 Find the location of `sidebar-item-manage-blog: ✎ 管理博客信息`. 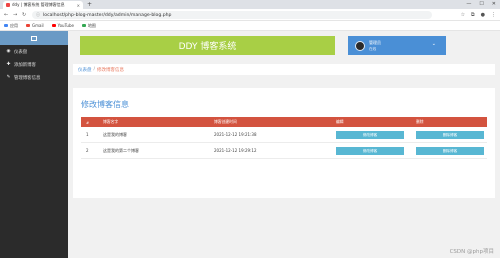

sidebar-item-manage-blog: ✎ 管理博客信息 is located at coordinates (34, 77).